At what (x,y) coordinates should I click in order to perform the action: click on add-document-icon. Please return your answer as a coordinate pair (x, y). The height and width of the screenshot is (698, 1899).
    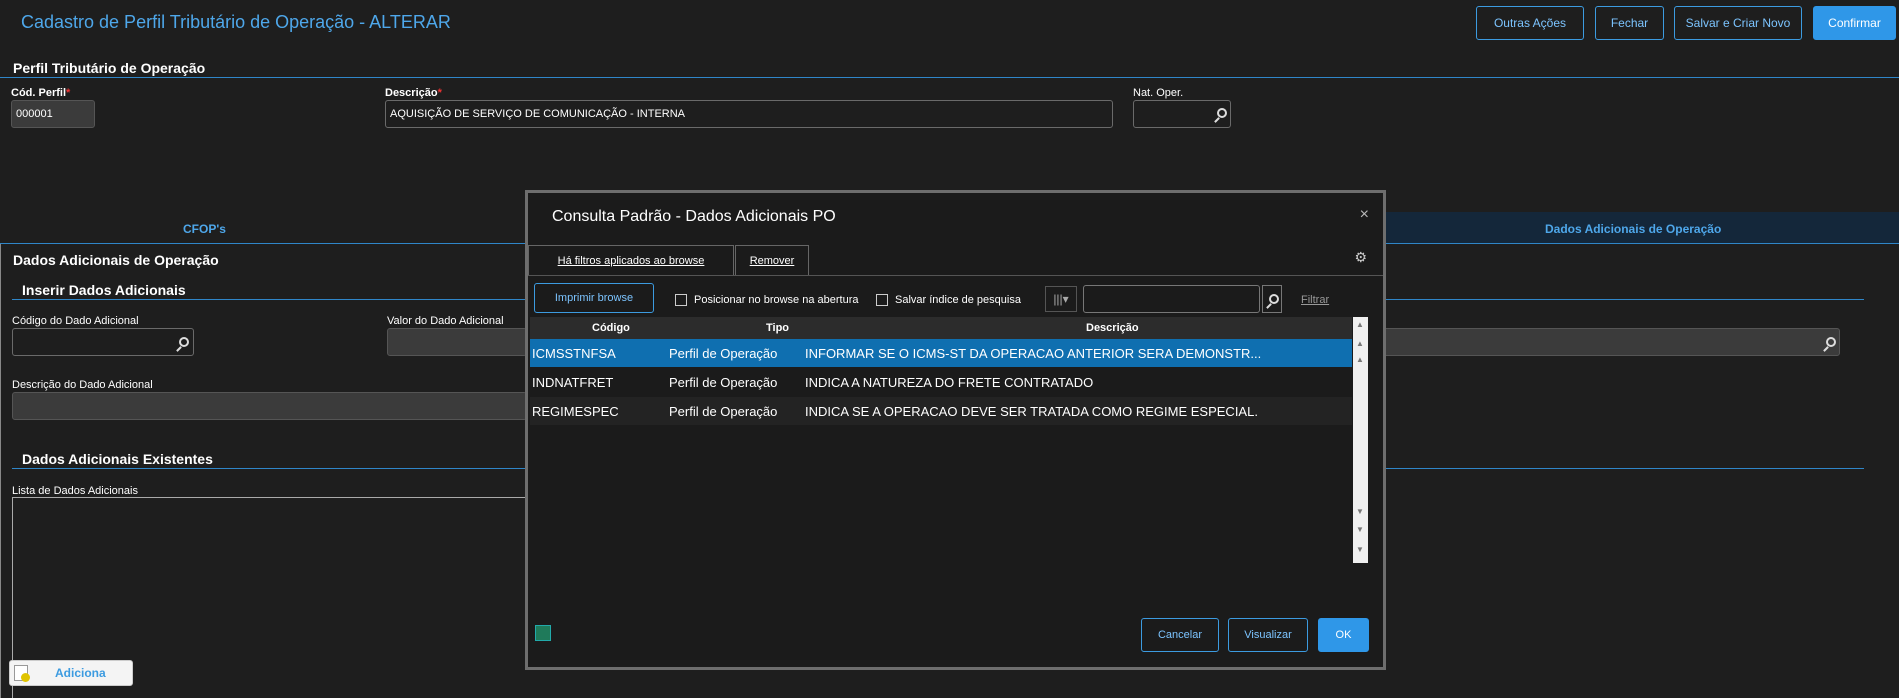
    Looking at the image, I should click on (22, 673).